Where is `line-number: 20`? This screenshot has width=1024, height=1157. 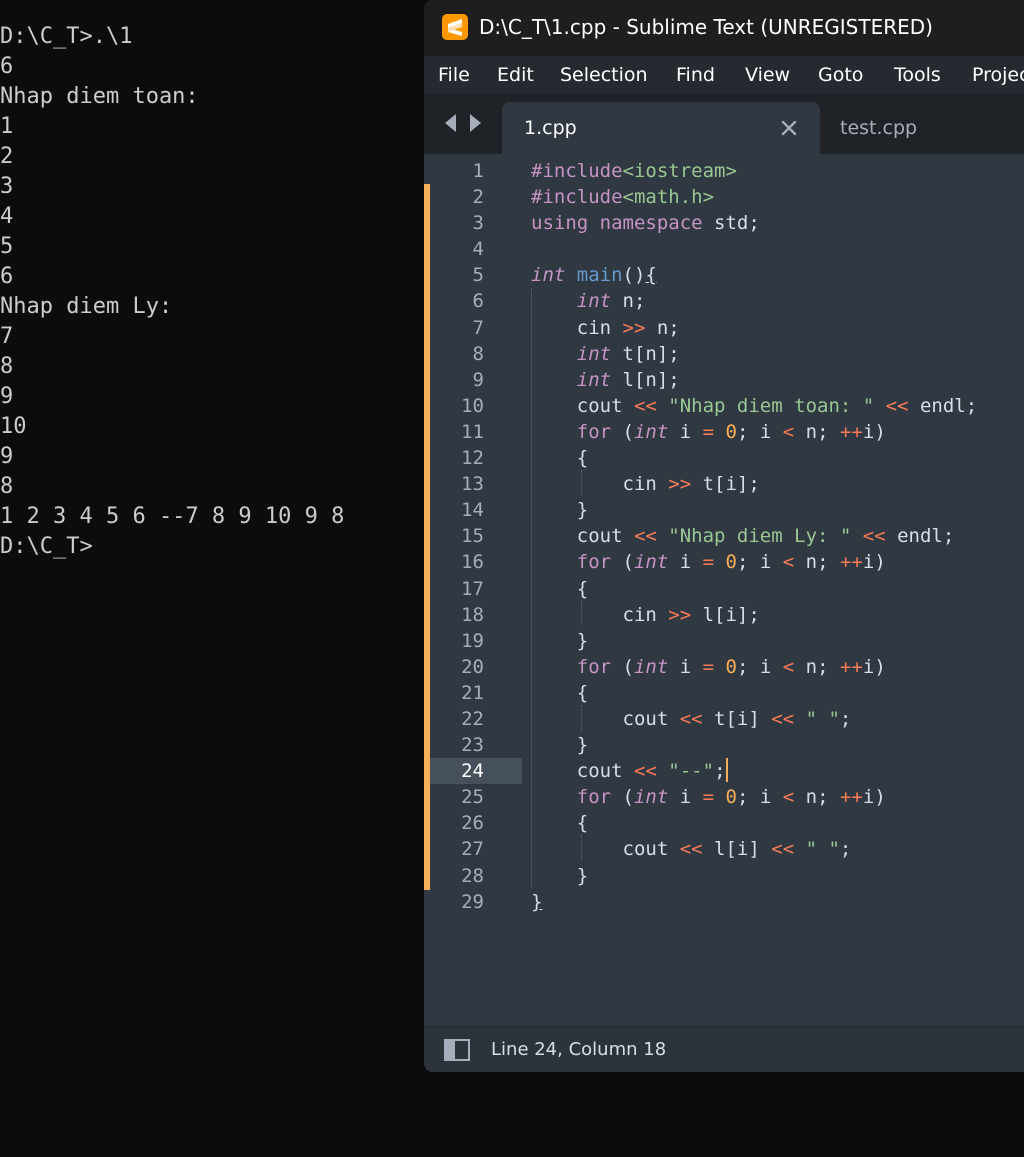
line-number: 20 is located at coordinates (472, 666).